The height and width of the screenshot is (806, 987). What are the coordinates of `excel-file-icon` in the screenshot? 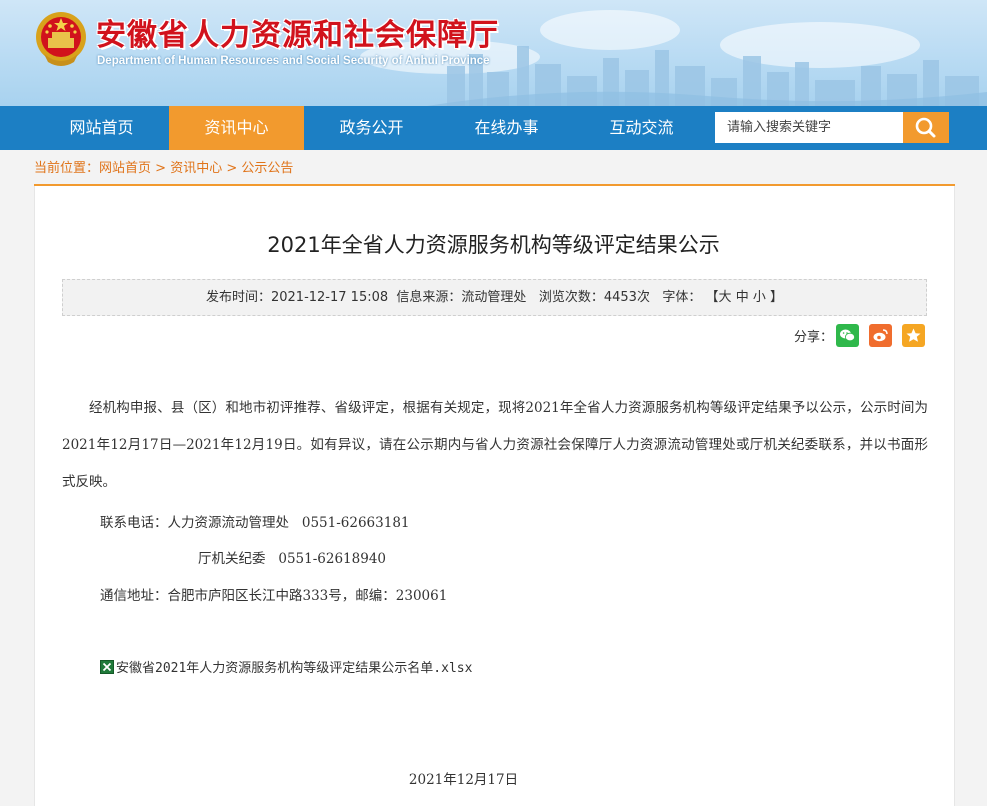 It's located at (107, 667).